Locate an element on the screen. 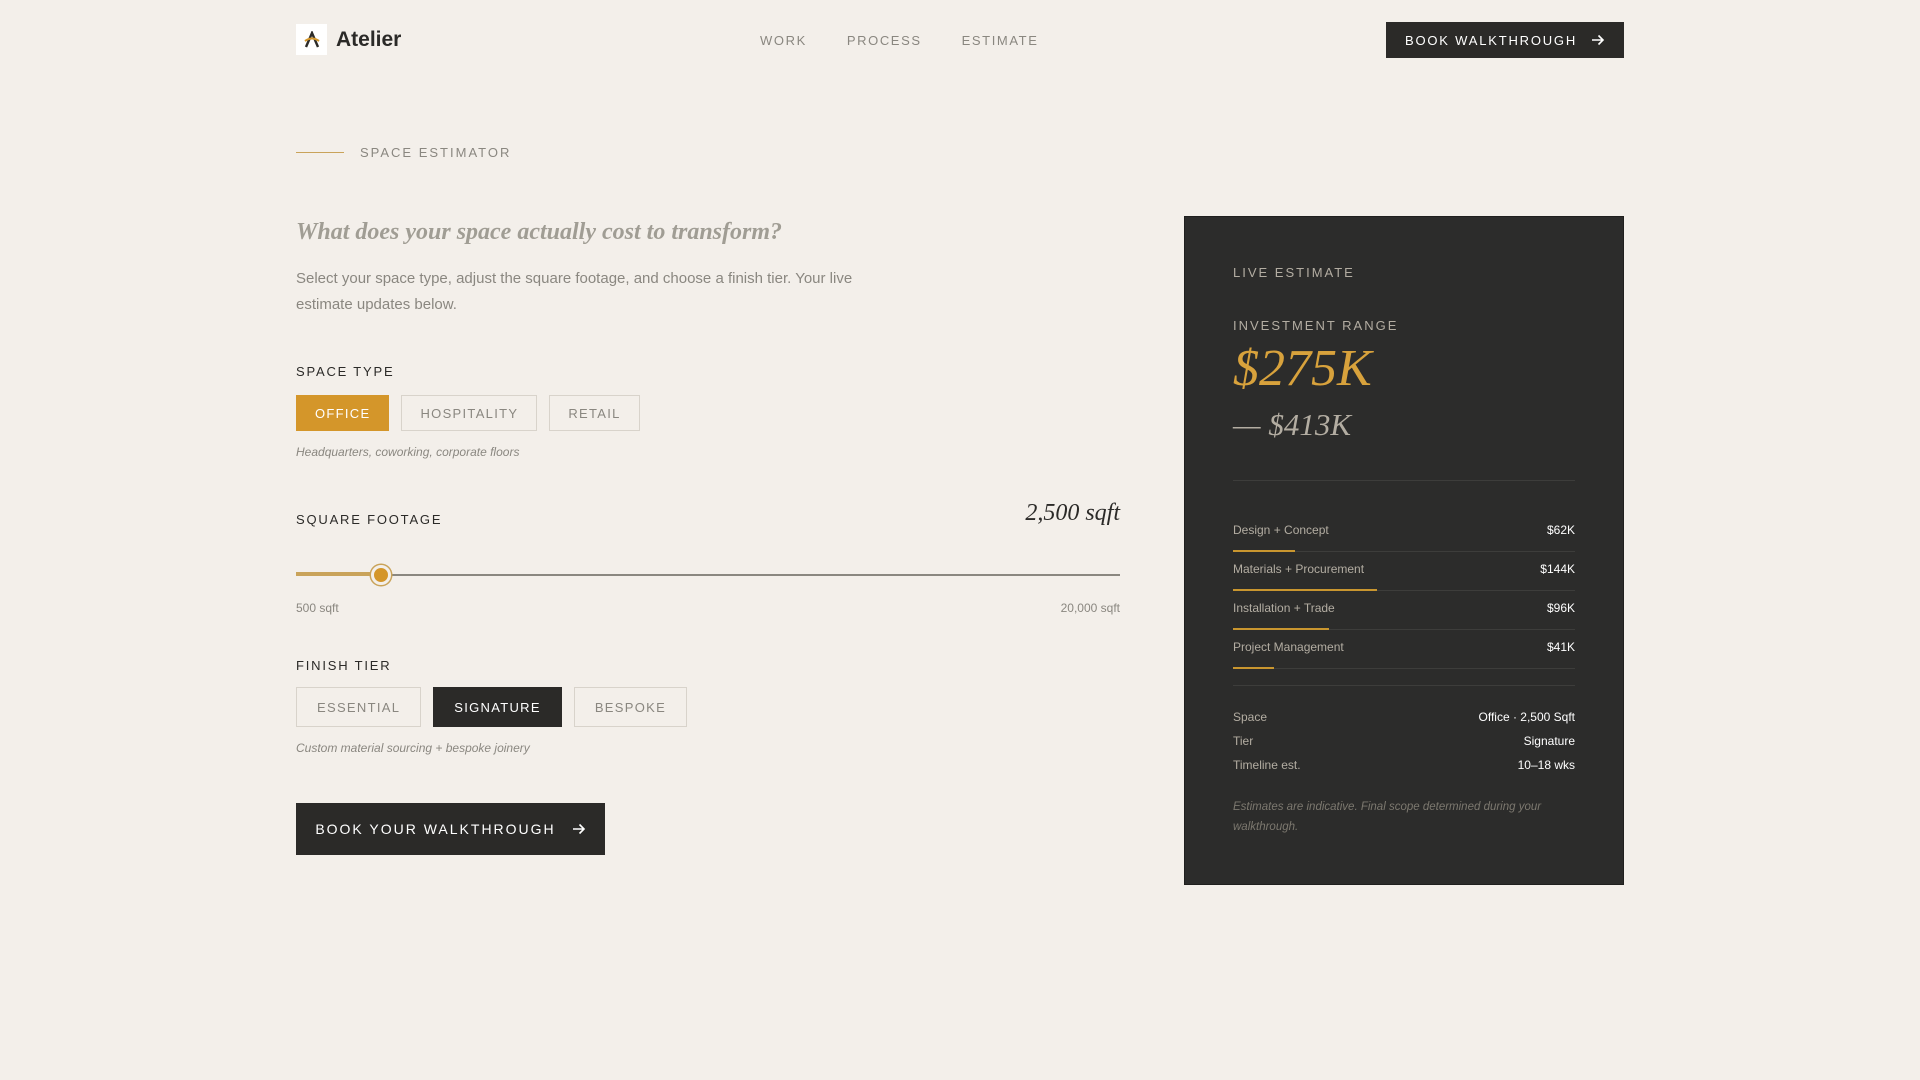 Image resolution: width=1920 pixels, height=1080 pixels. investment-range-label: INVESTMENT RANGE is located at coordinates (1316, 325).